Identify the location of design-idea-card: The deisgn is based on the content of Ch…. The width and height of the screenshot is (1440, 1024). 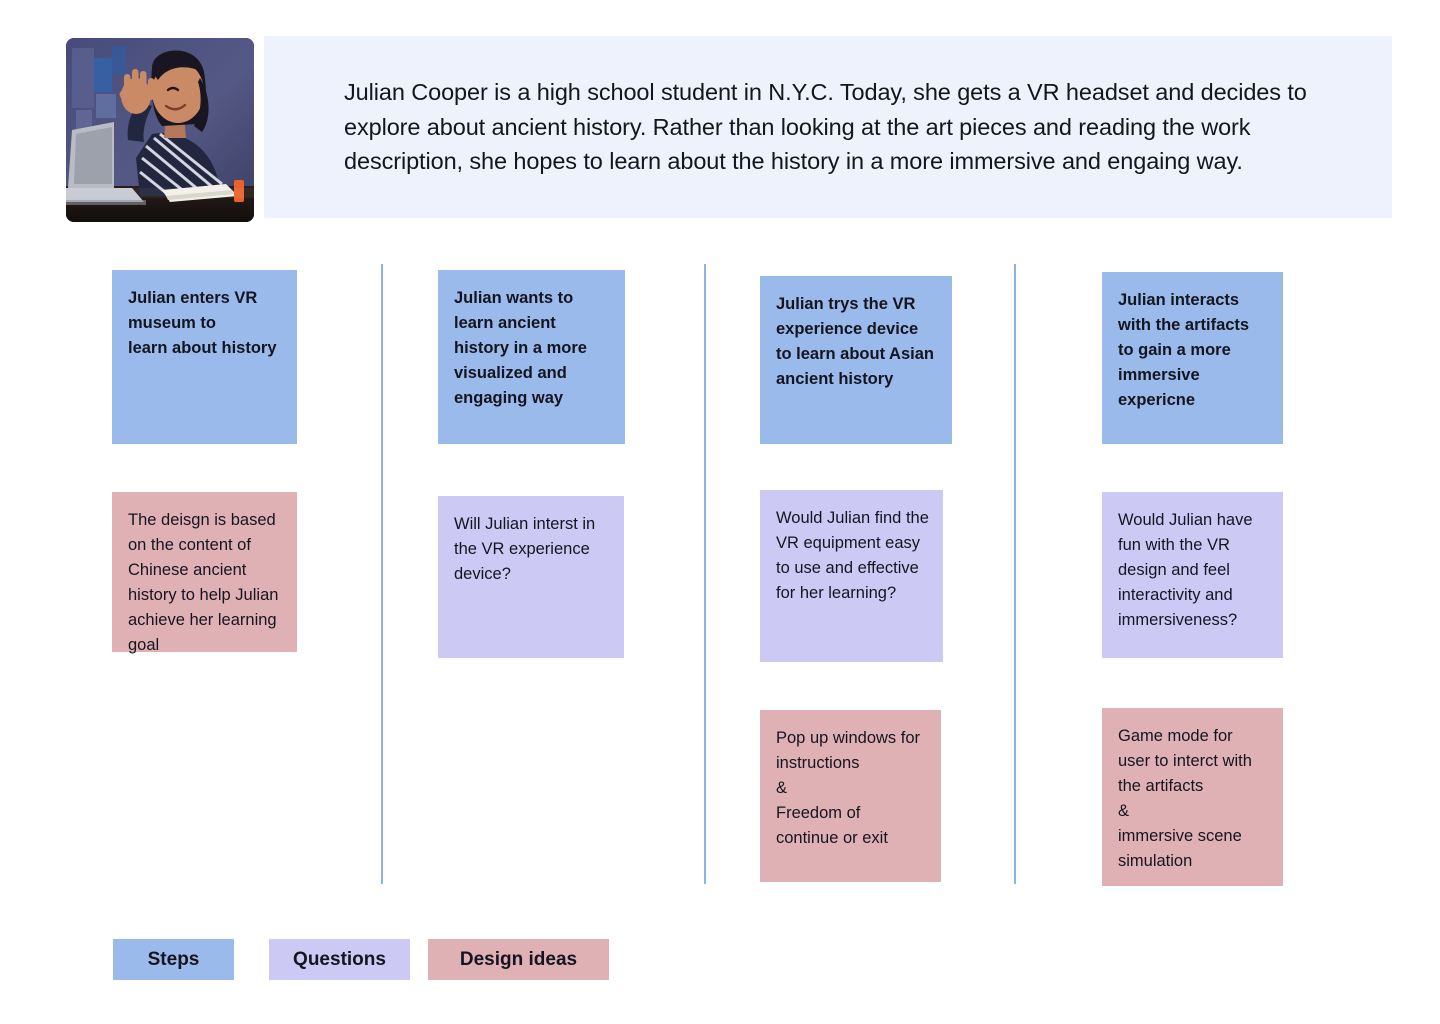
(204, 573).